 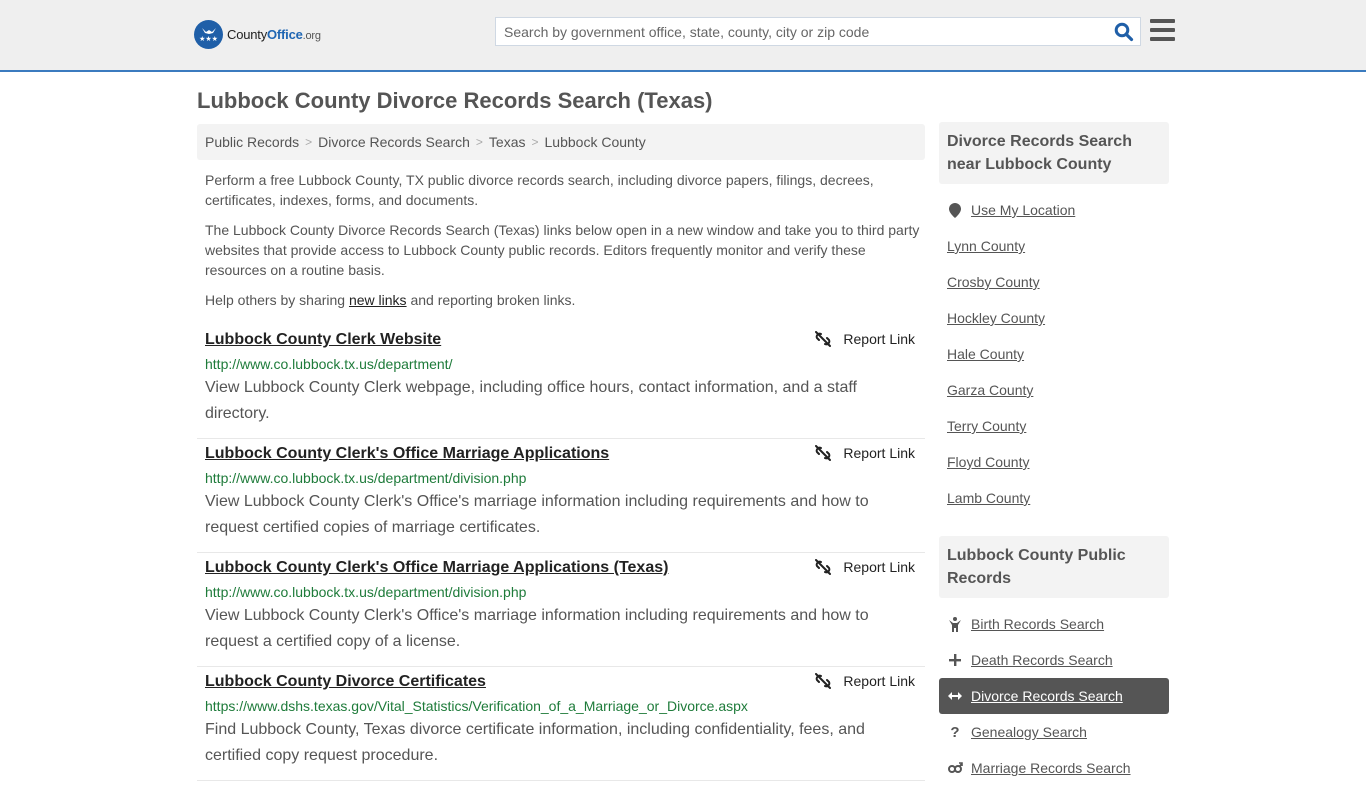 I want to click on search-icon, so click(x=1124, y=32).